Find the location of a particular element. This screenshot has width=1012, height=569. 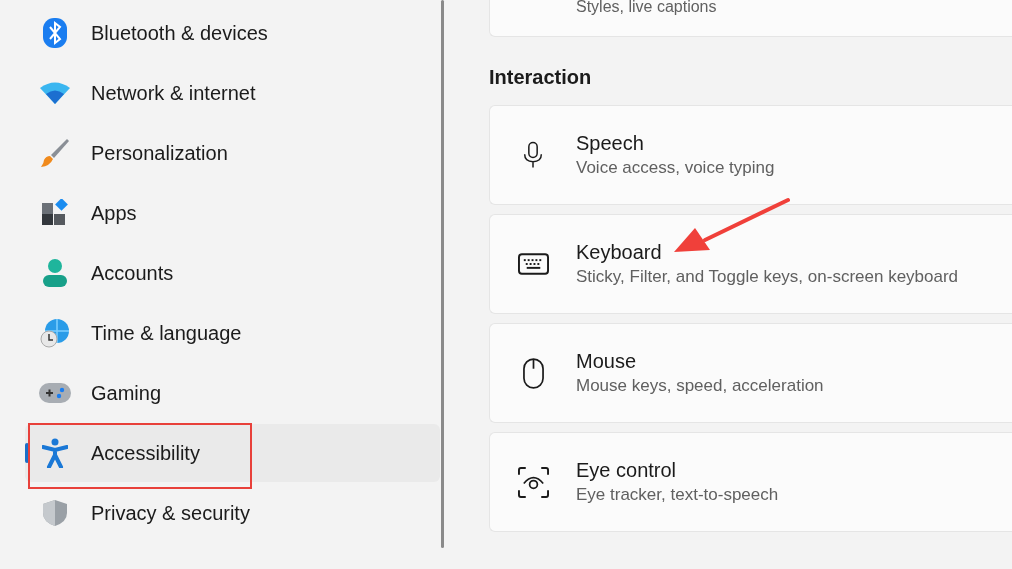

section-title: Interaction is located at coordinates (541, 77).